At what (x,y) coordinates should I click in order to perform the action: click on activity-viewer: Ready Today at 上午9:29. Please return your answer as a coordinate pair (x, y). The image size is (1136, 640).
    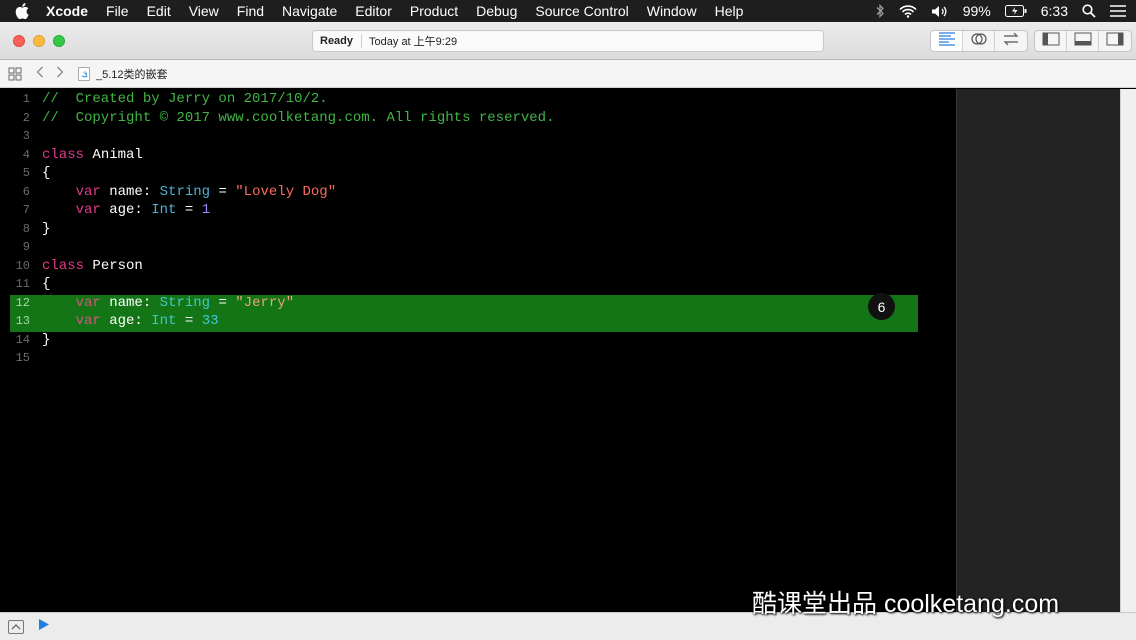
    Looking at the image, I should click on (568, 41).